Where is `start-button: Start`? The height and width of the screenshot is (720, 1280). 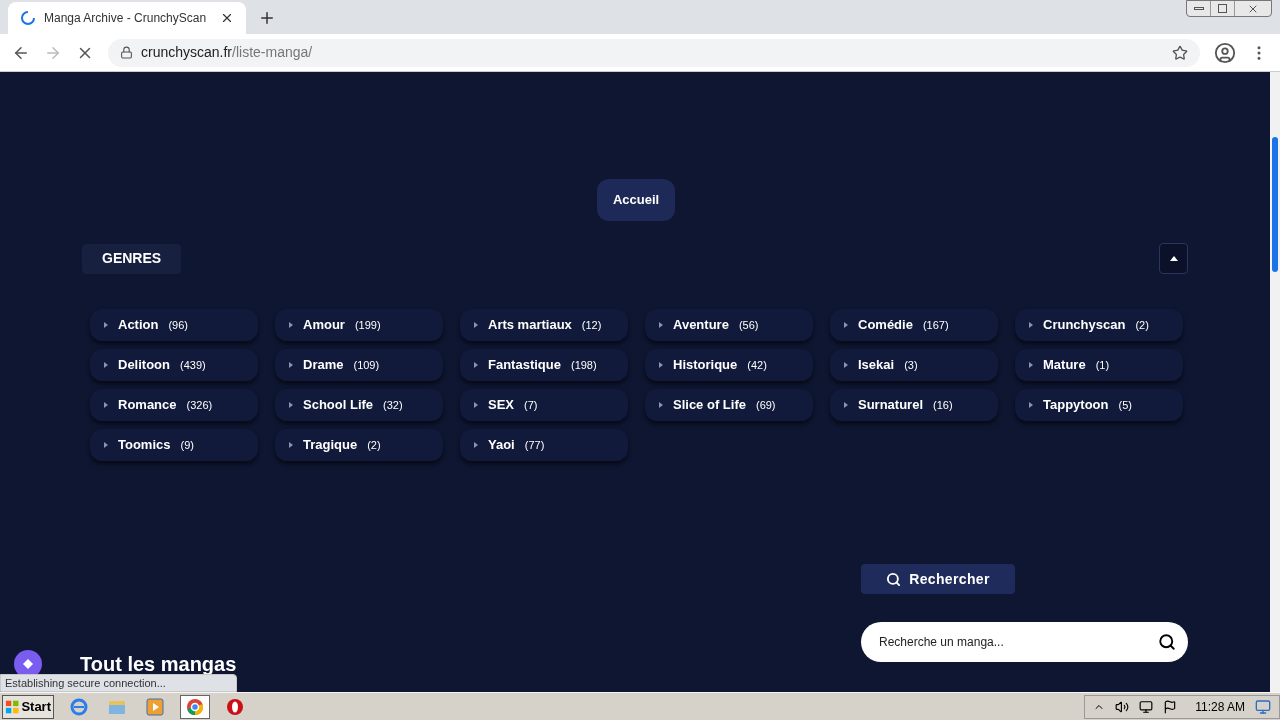 start-button: Start is located at coordinates (28, 706).